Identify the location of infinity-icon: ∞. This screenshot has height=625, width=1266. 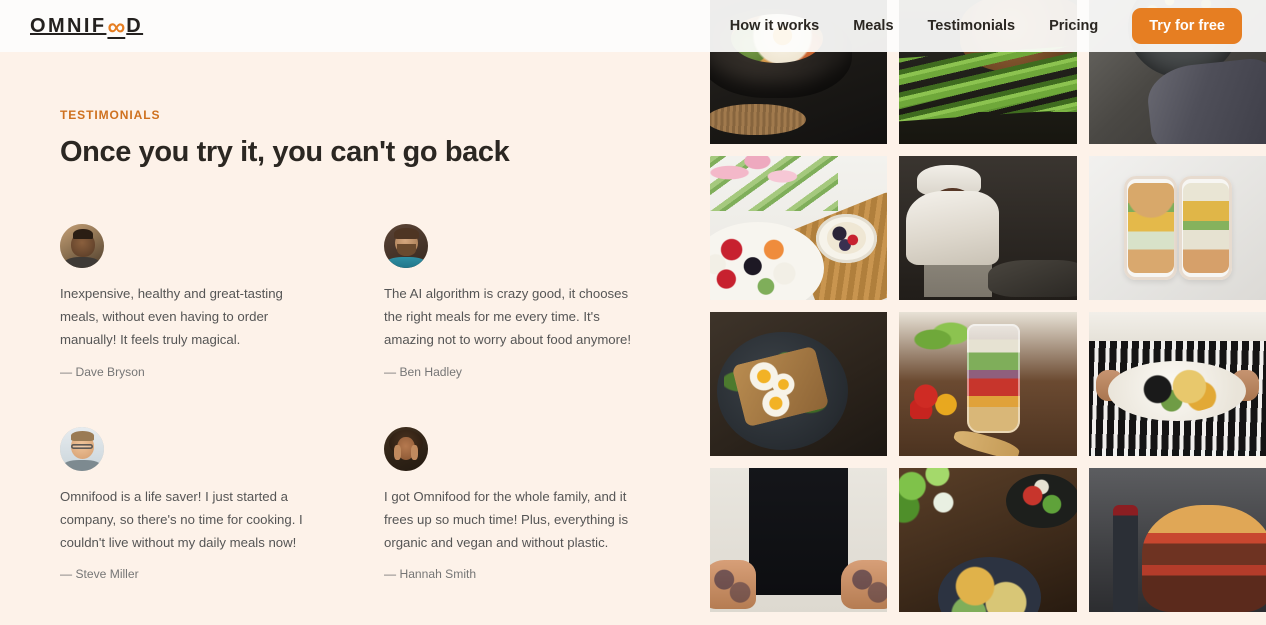
(116, 26).